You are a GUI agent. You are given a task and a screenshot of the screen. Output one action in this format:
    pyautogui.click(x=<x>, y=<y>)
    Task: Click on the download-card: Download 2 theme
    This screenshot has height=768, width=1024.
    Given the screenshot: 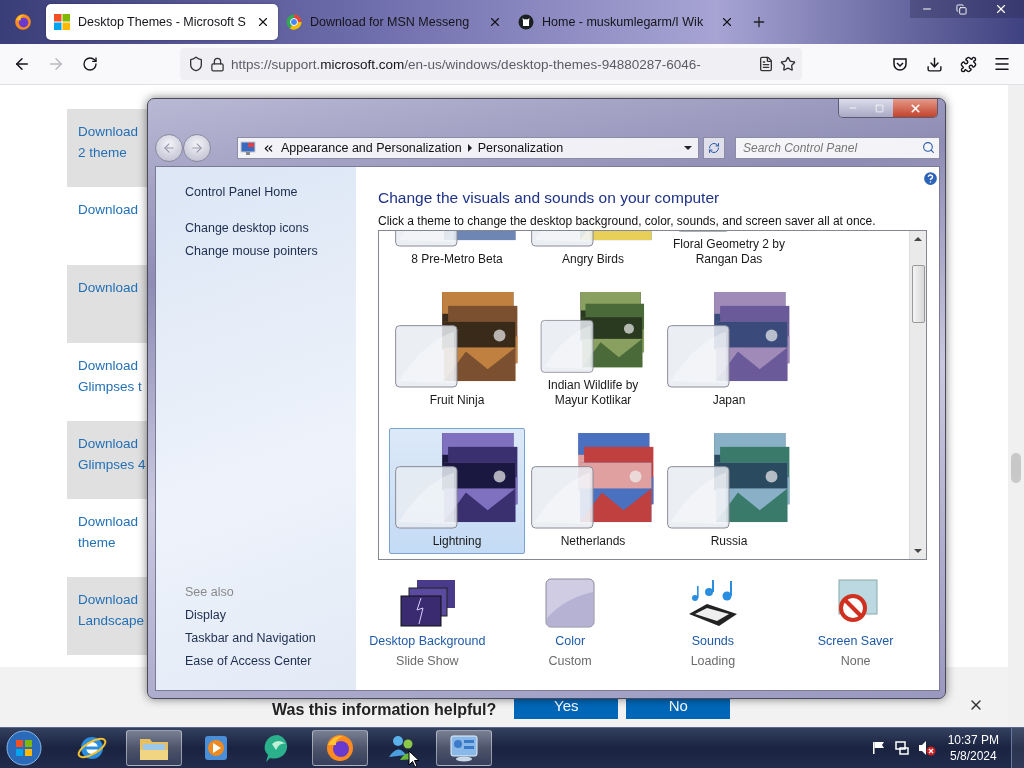 What is the action you would take?
    pyautogui.click(x=107, y=148)
    